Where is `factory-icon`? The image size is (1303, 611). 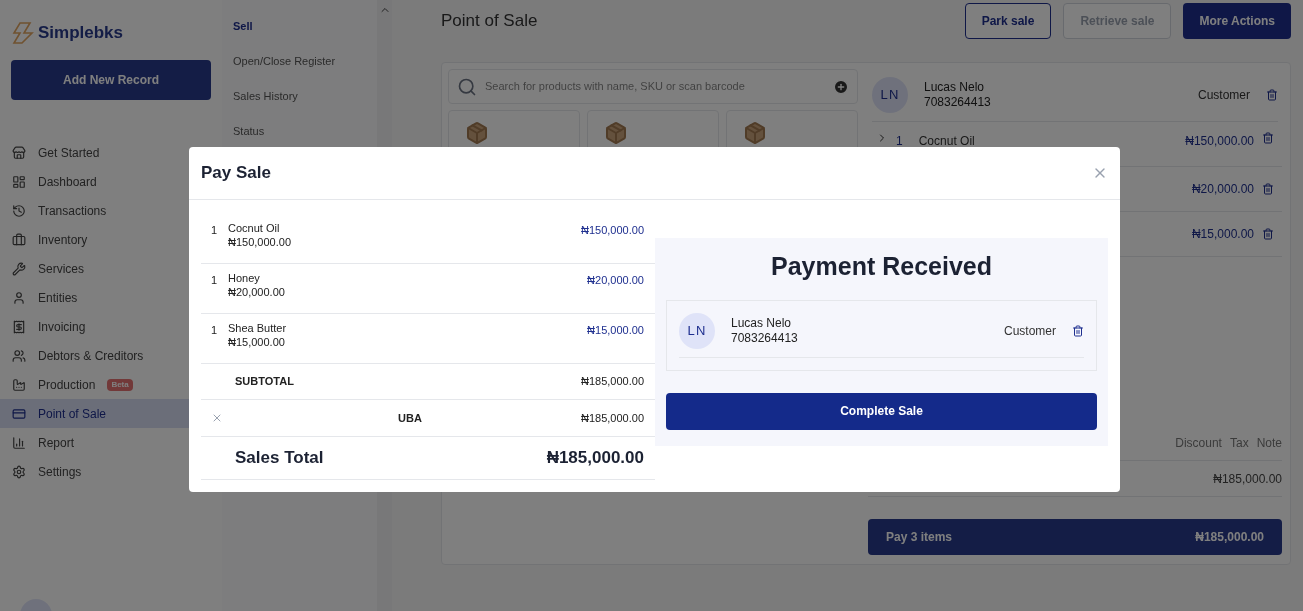
factory-icon is located at coordinates (19, 384).